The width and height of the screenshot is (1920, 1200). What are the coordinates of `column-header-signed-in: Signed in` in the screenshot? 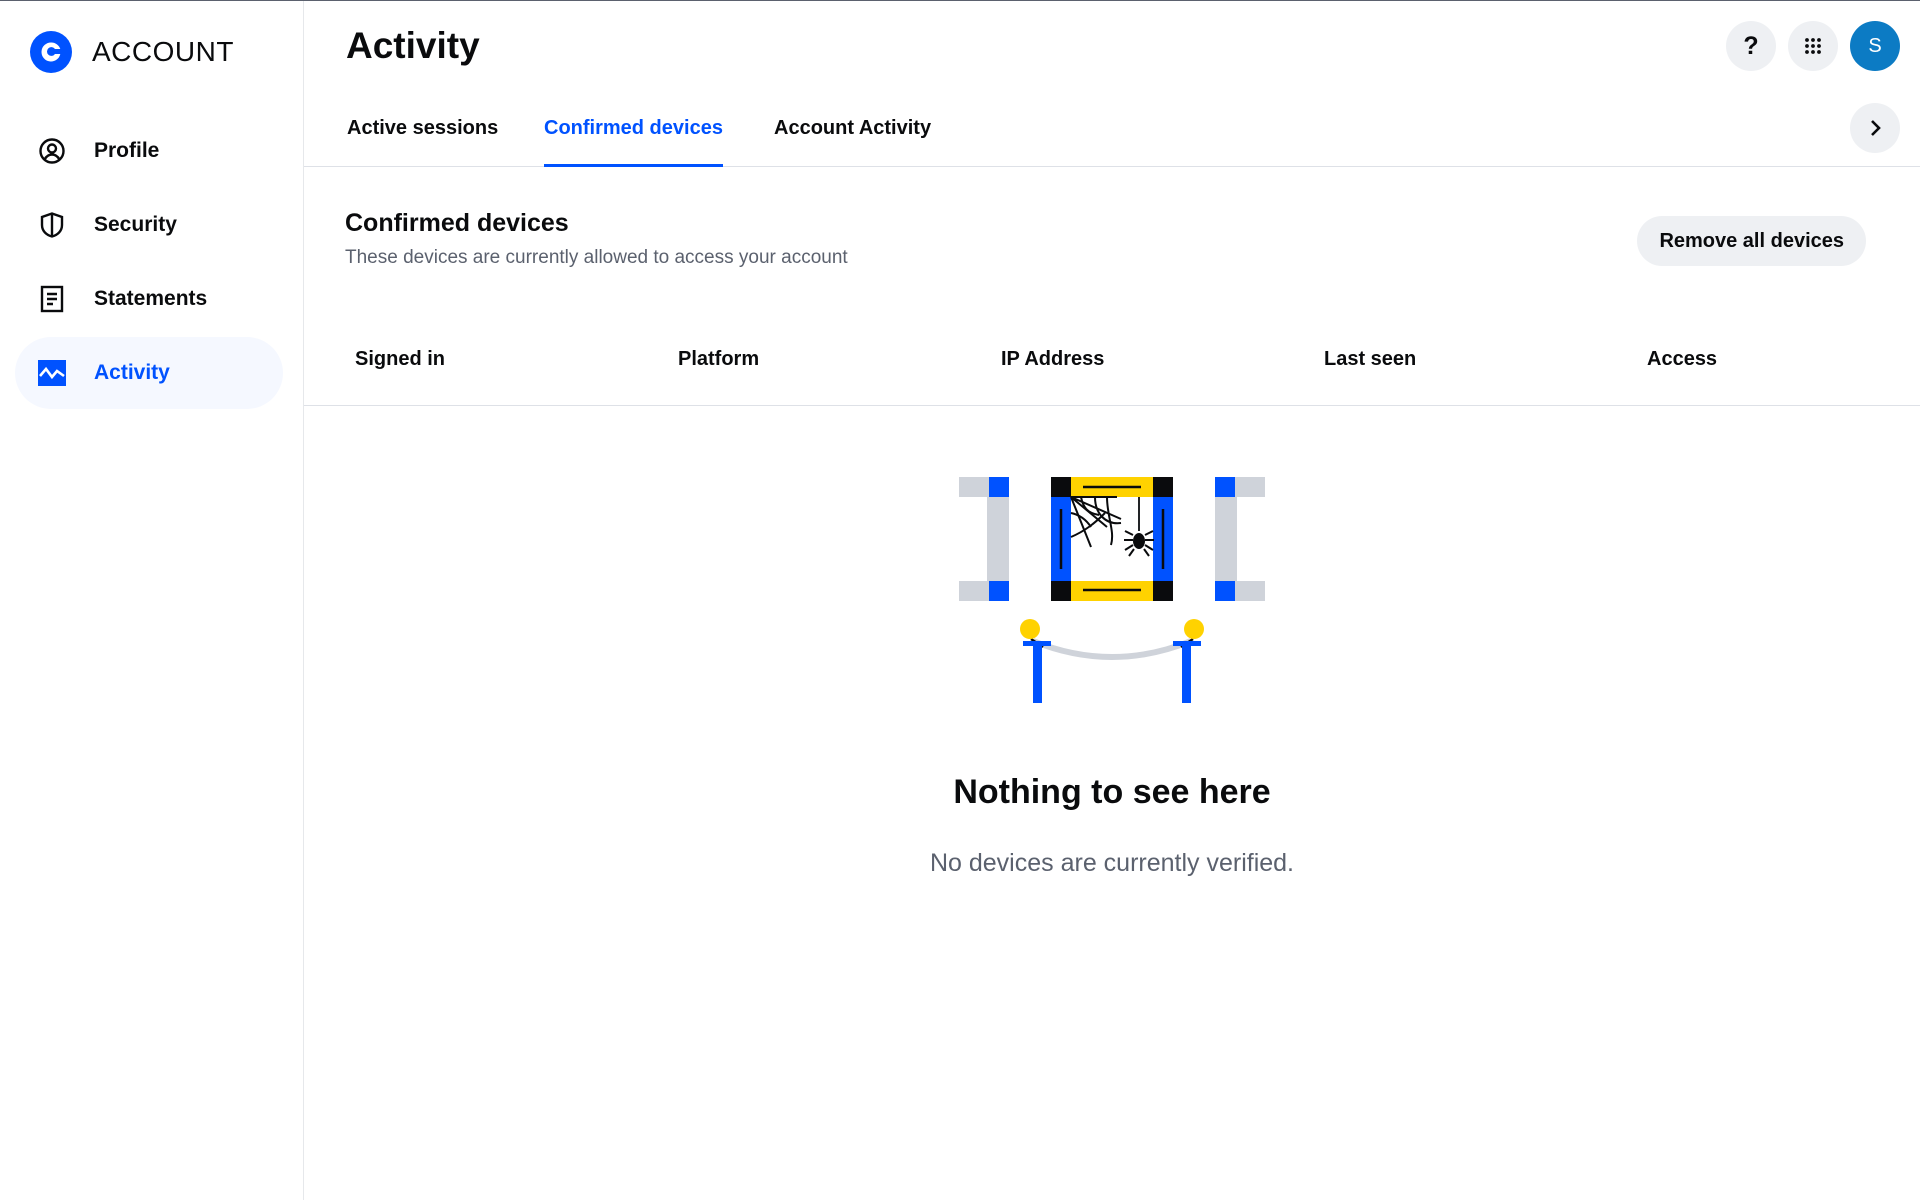 It's located at (400, 359).